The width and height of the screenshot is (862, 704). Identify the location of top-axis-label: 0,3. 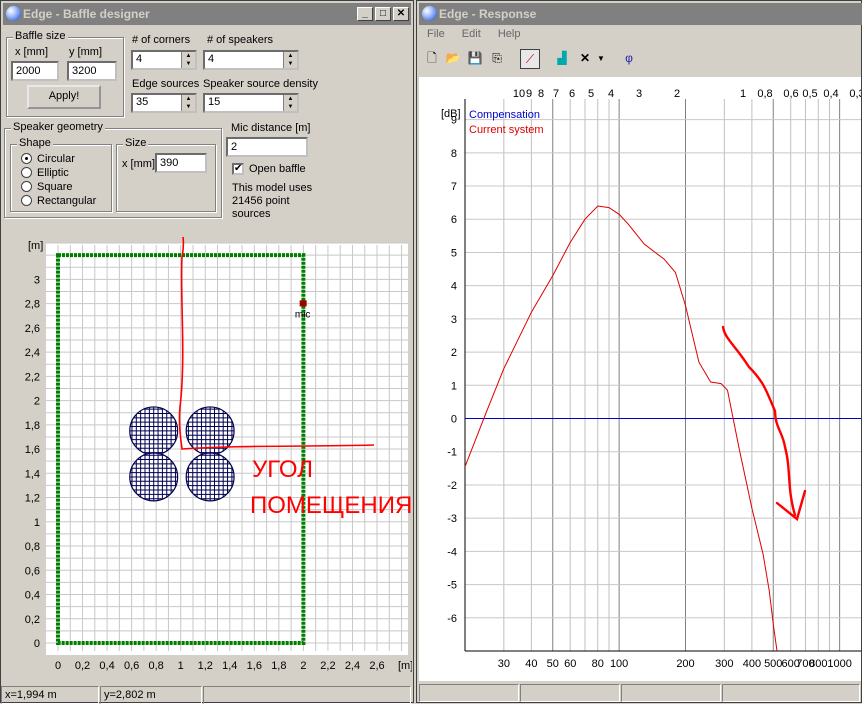
(855, 94).